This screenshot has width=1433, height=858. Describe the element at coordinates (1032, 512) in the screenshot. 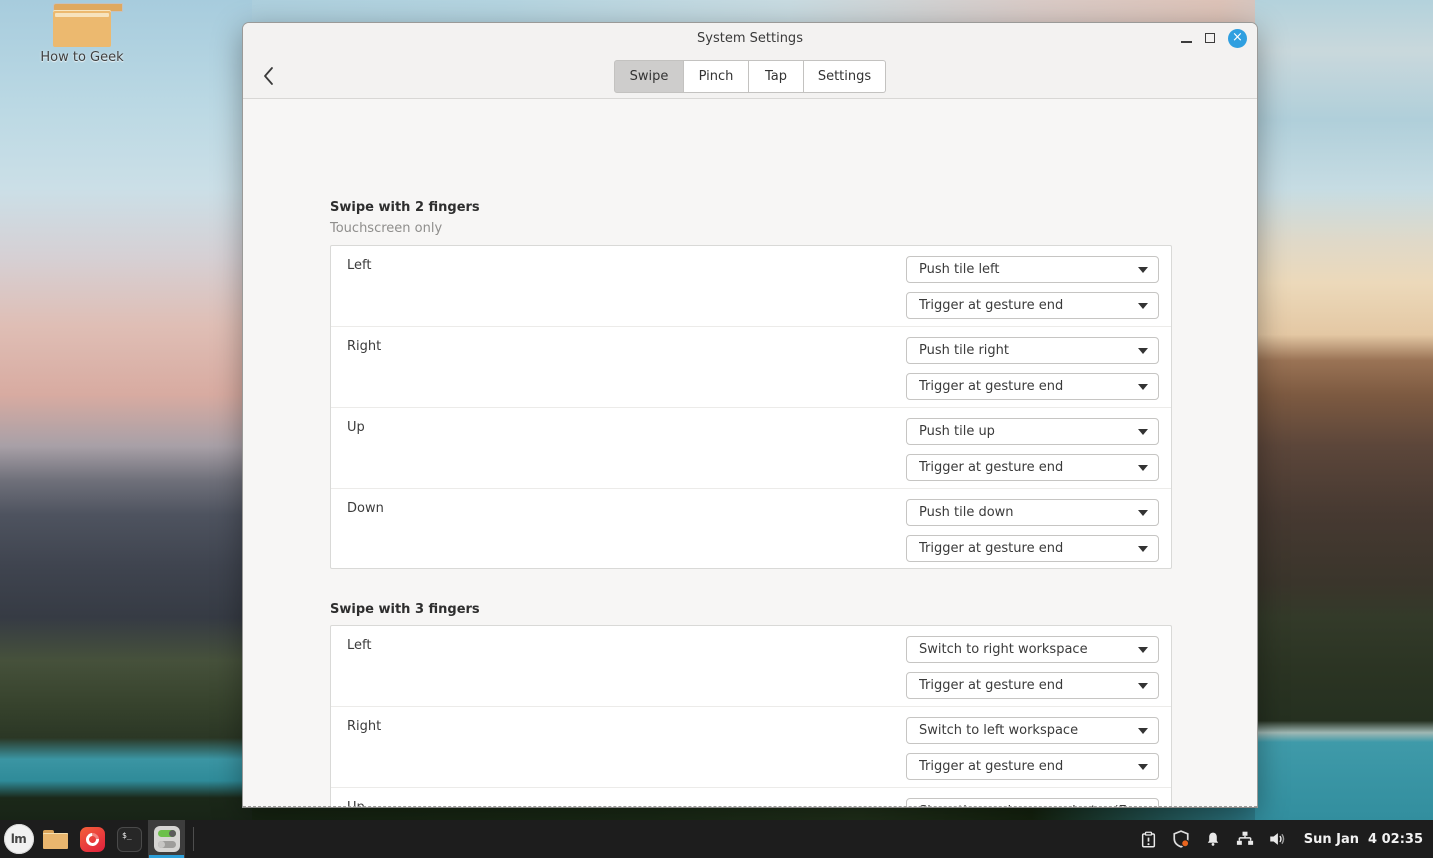

I see `action-dropdown: Push tile down` at that location.